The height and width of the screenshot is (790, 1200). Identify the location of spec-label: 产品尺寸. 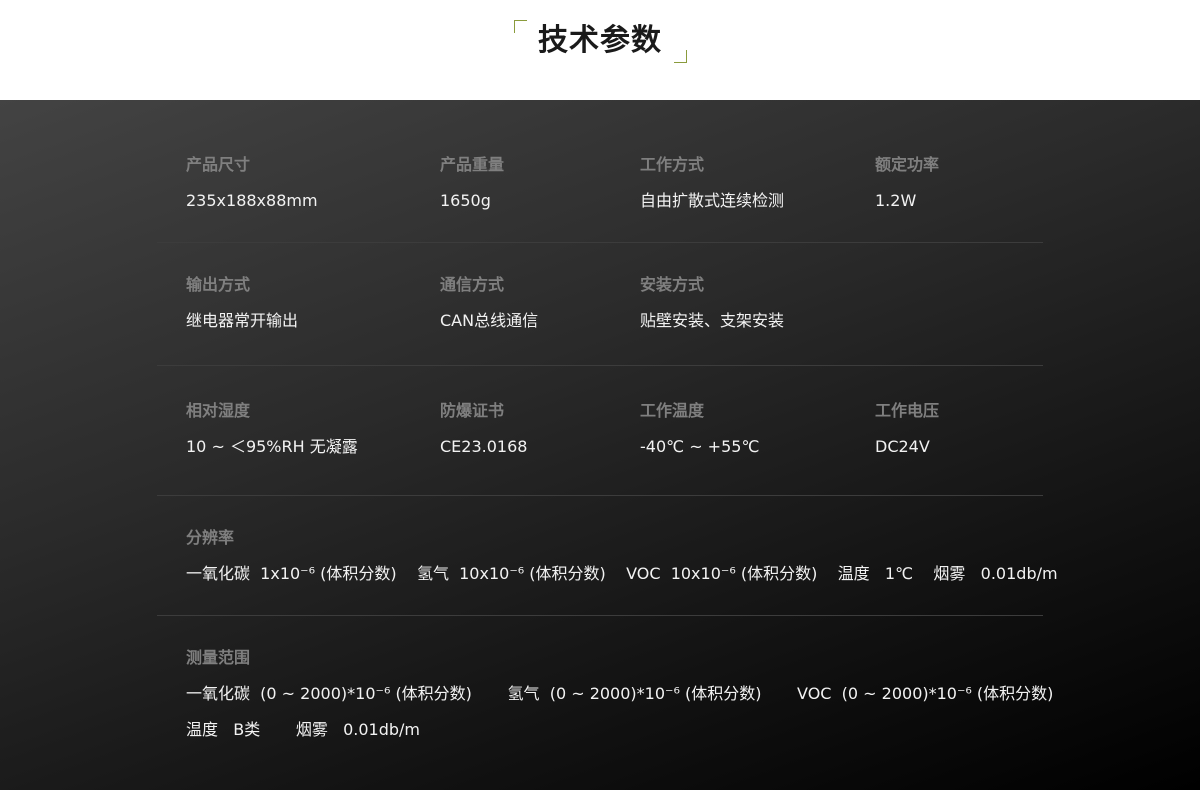
(218, 164).